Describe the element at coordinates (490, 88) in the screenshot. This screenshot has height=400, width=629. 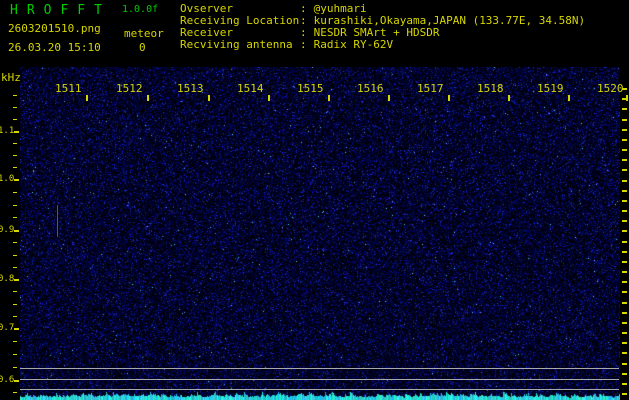
I see `time-tick-label: 1518` at that location.